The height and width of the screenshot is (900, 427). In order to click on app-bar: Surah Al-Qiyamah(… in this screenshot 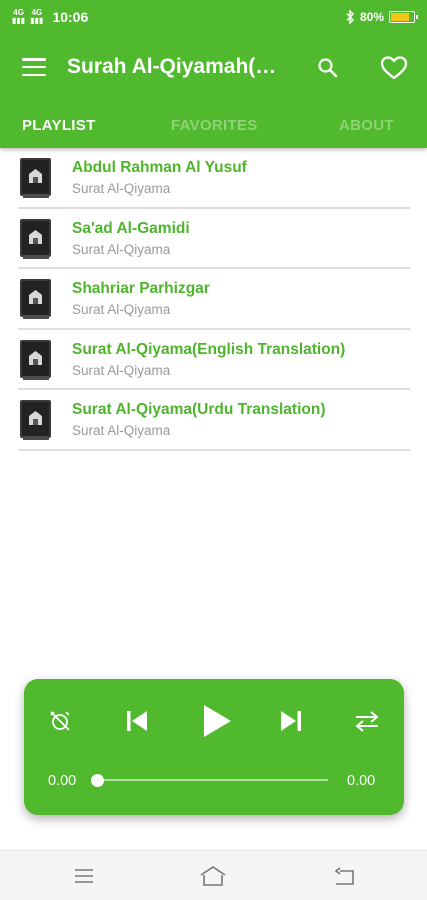, I will do `click(213, 67)`.